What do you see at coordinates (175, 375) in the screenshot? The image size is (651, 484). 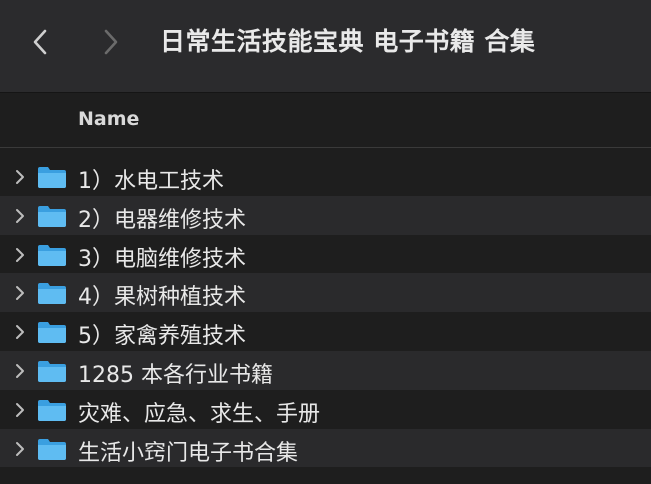 I see `list-item-label: 1285 本各行业书籍` at bounding box center [175, 375].